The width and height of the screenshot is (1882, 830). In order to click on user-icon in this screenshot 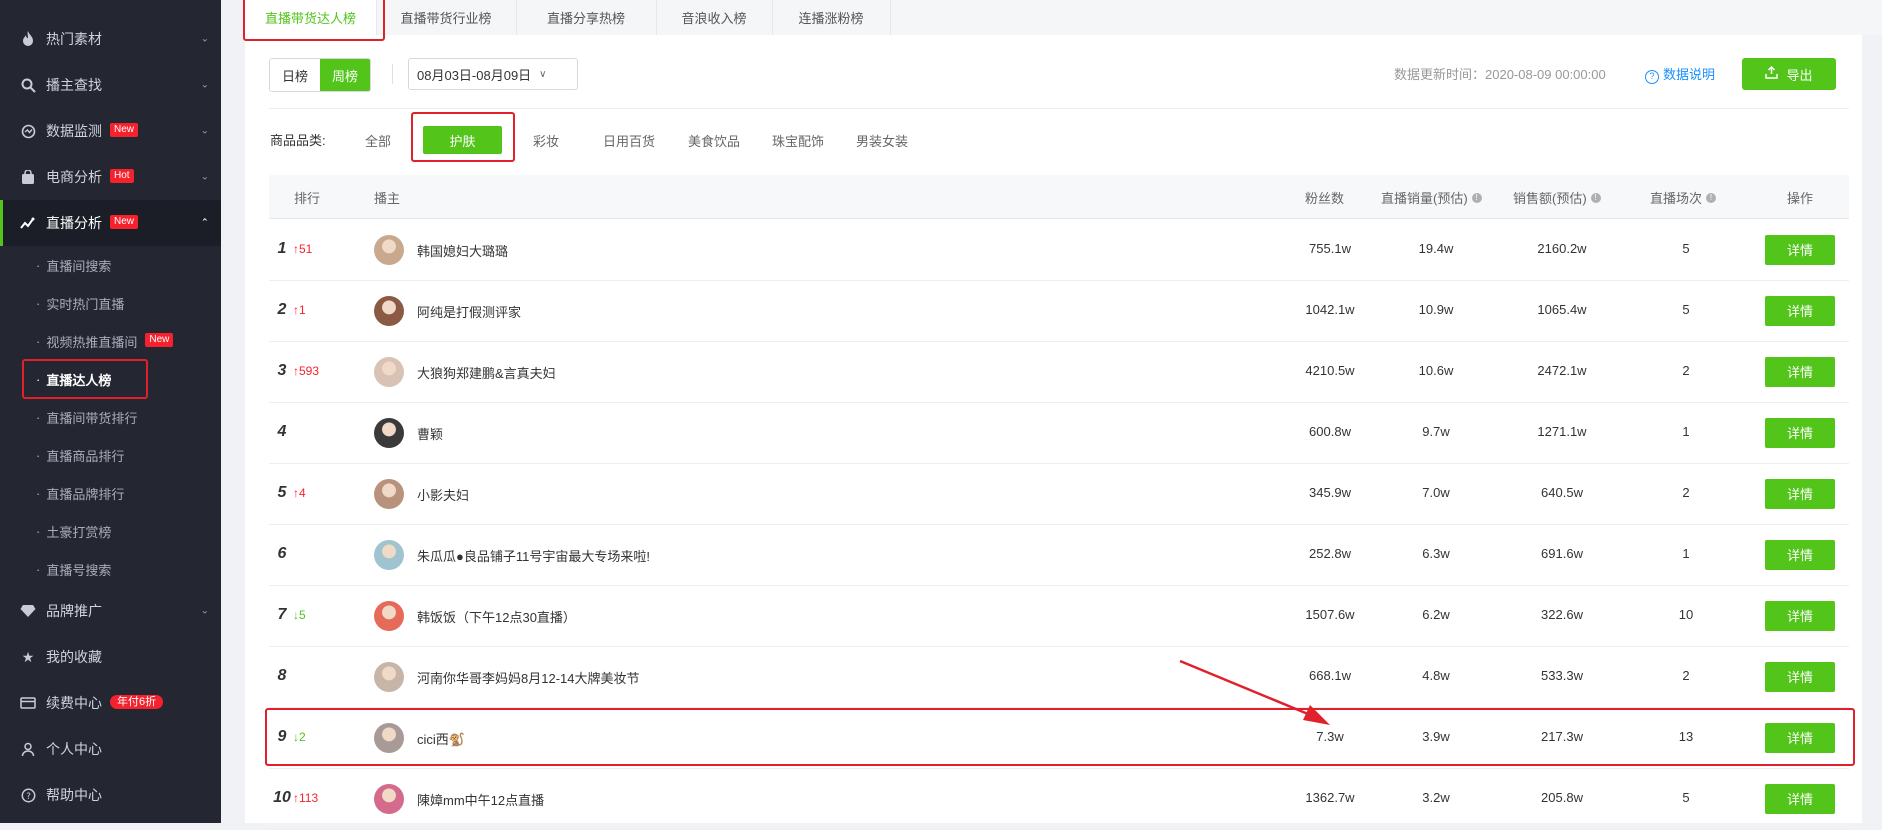, I will do `click(28, 749)`.